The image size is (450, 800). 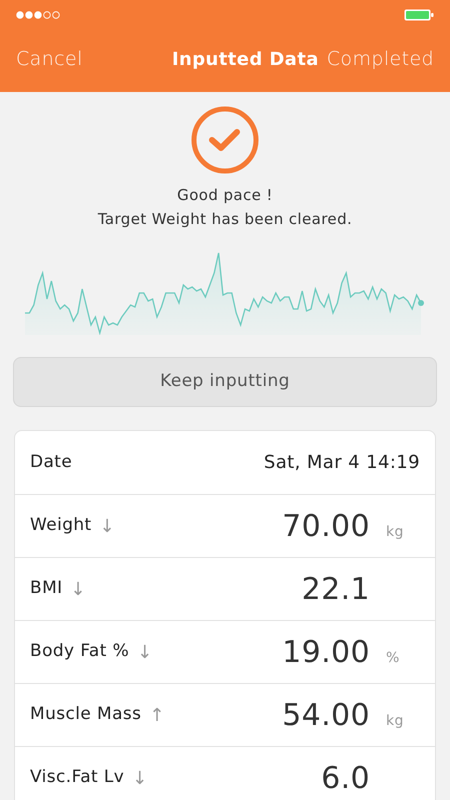 I want to click on row-label: Muscle Mass, so click(x=86, y=714).